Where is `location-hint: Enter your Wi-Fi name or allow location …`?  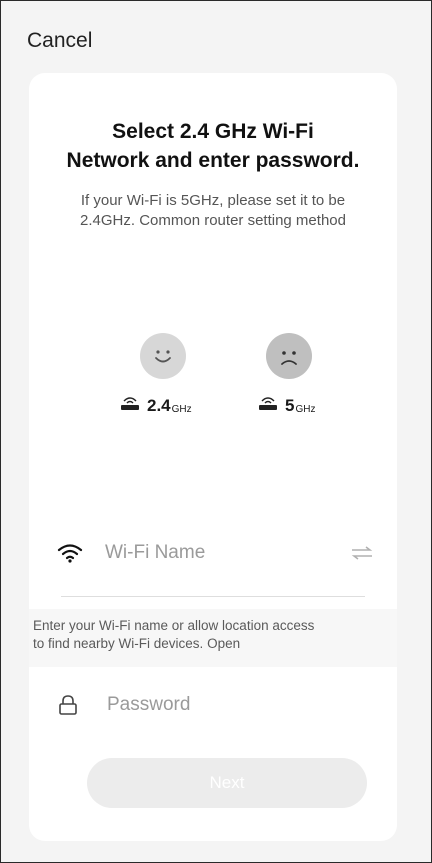 location-hint: Enter your Wi-Fi name or allow location … is located at coordinates (213, 638).